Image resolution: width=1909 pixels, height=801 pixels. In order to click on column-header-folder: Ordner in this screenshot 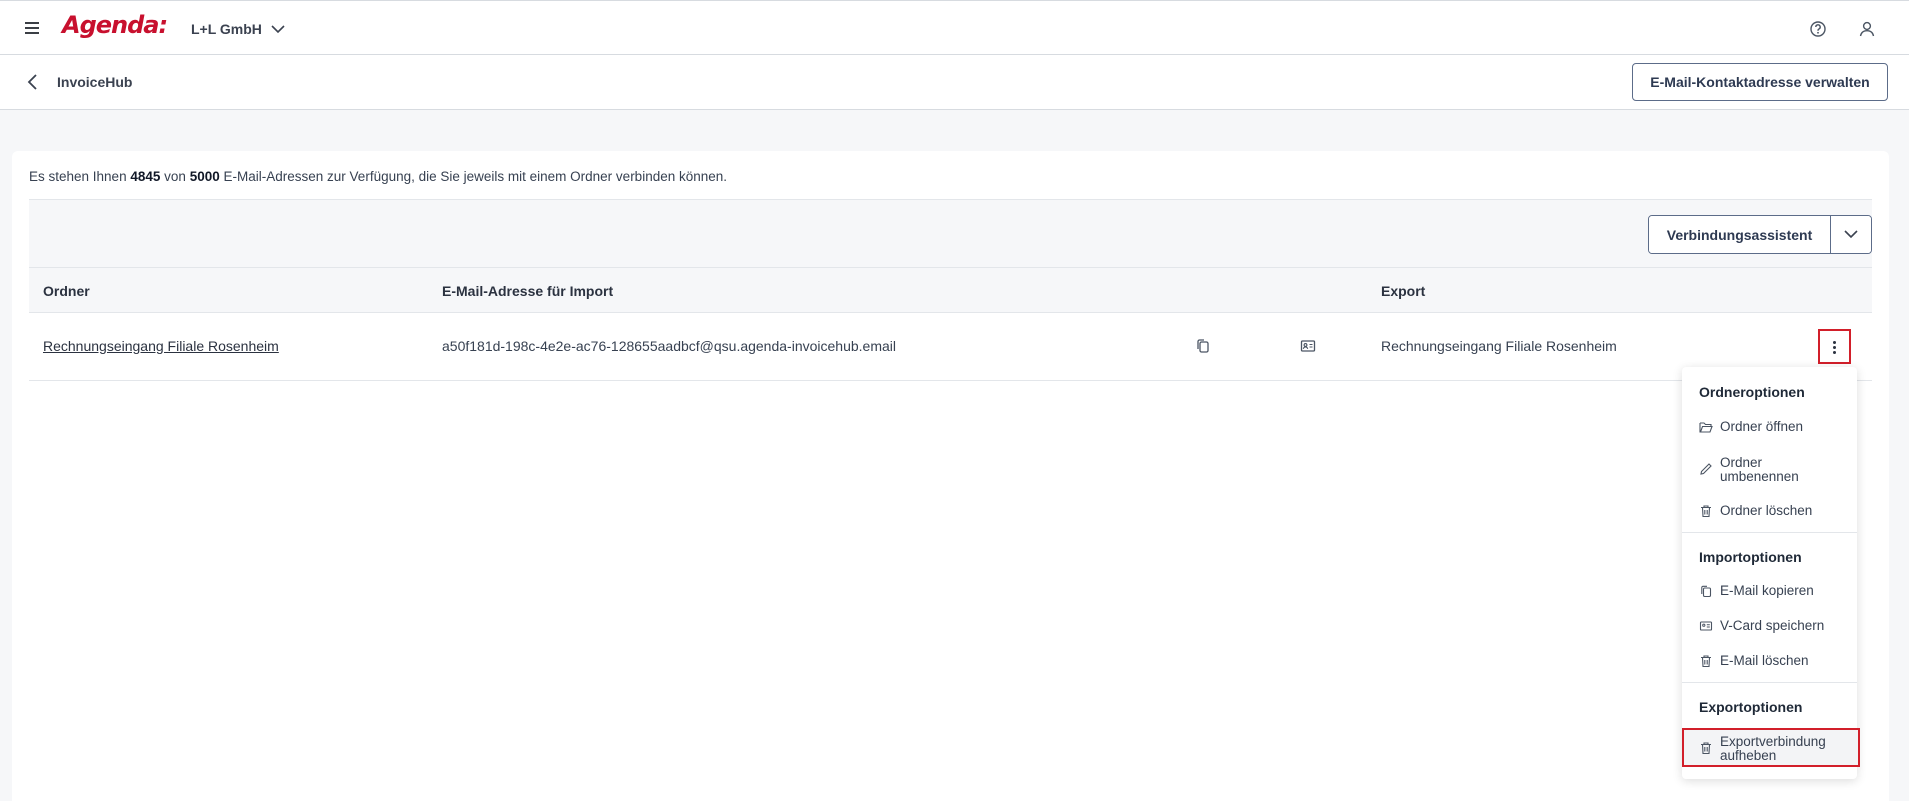, I will do `click(66, 291)`.